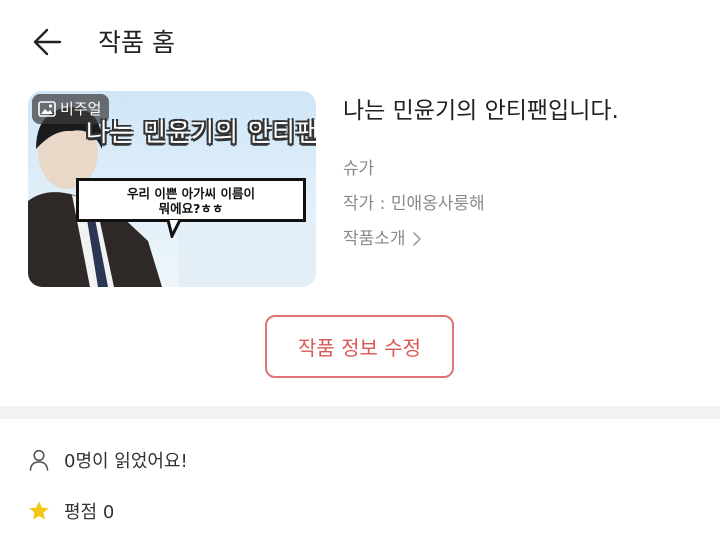 The height and width of the screenshot is (540, 720). What do you see at coordinates (136, 42) in the screenshot?
I see `page-title: 작품 홈` at bounding box center [136, 42].